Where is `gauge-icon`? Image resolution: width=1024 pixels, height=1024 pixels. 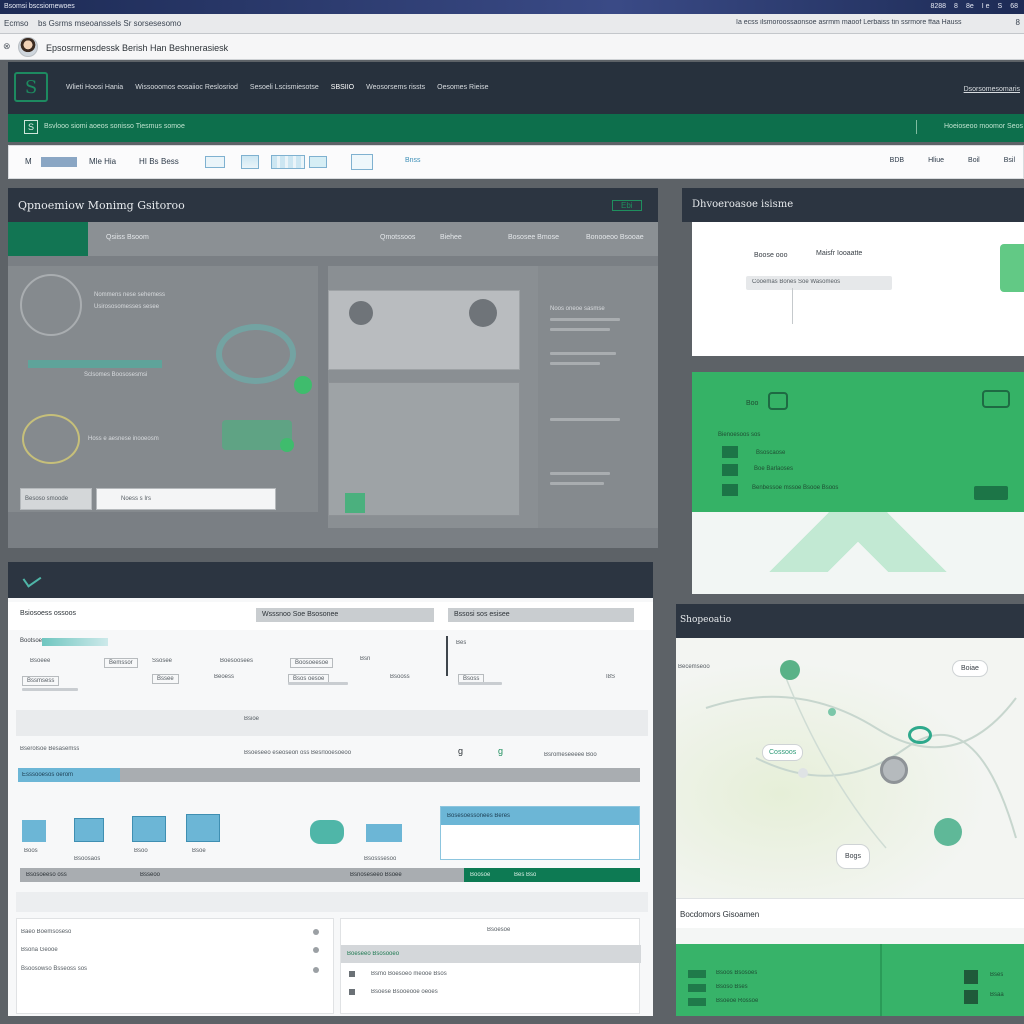
gauge-icon is located at coordinates (51, 305).